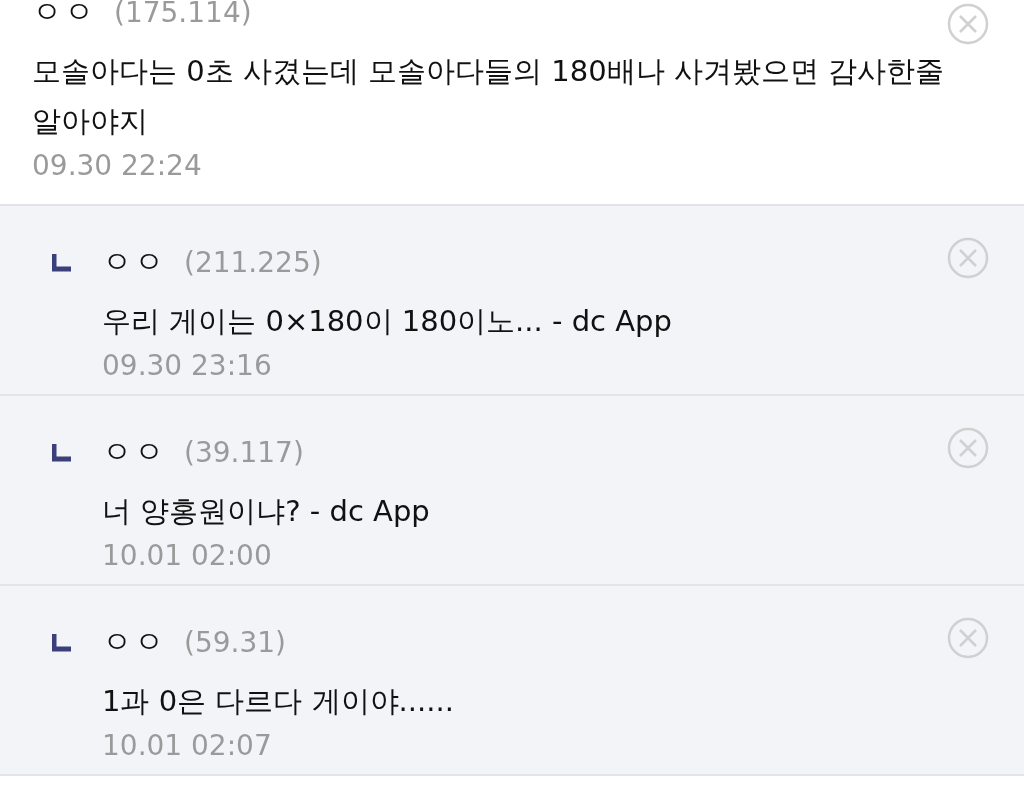  Describe the element at coordinates (253, 262) in the screenshot. I see `ip-address: (211.225)` at that location.